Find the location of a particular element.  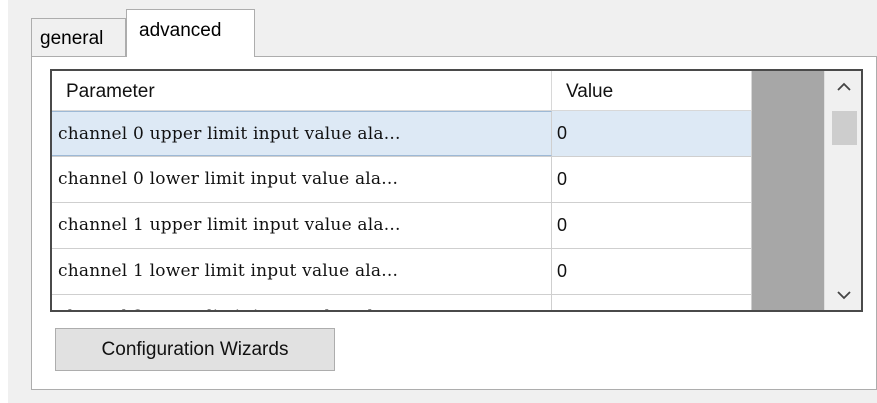

tab-general-label: general is located at coordinates (72, 38).